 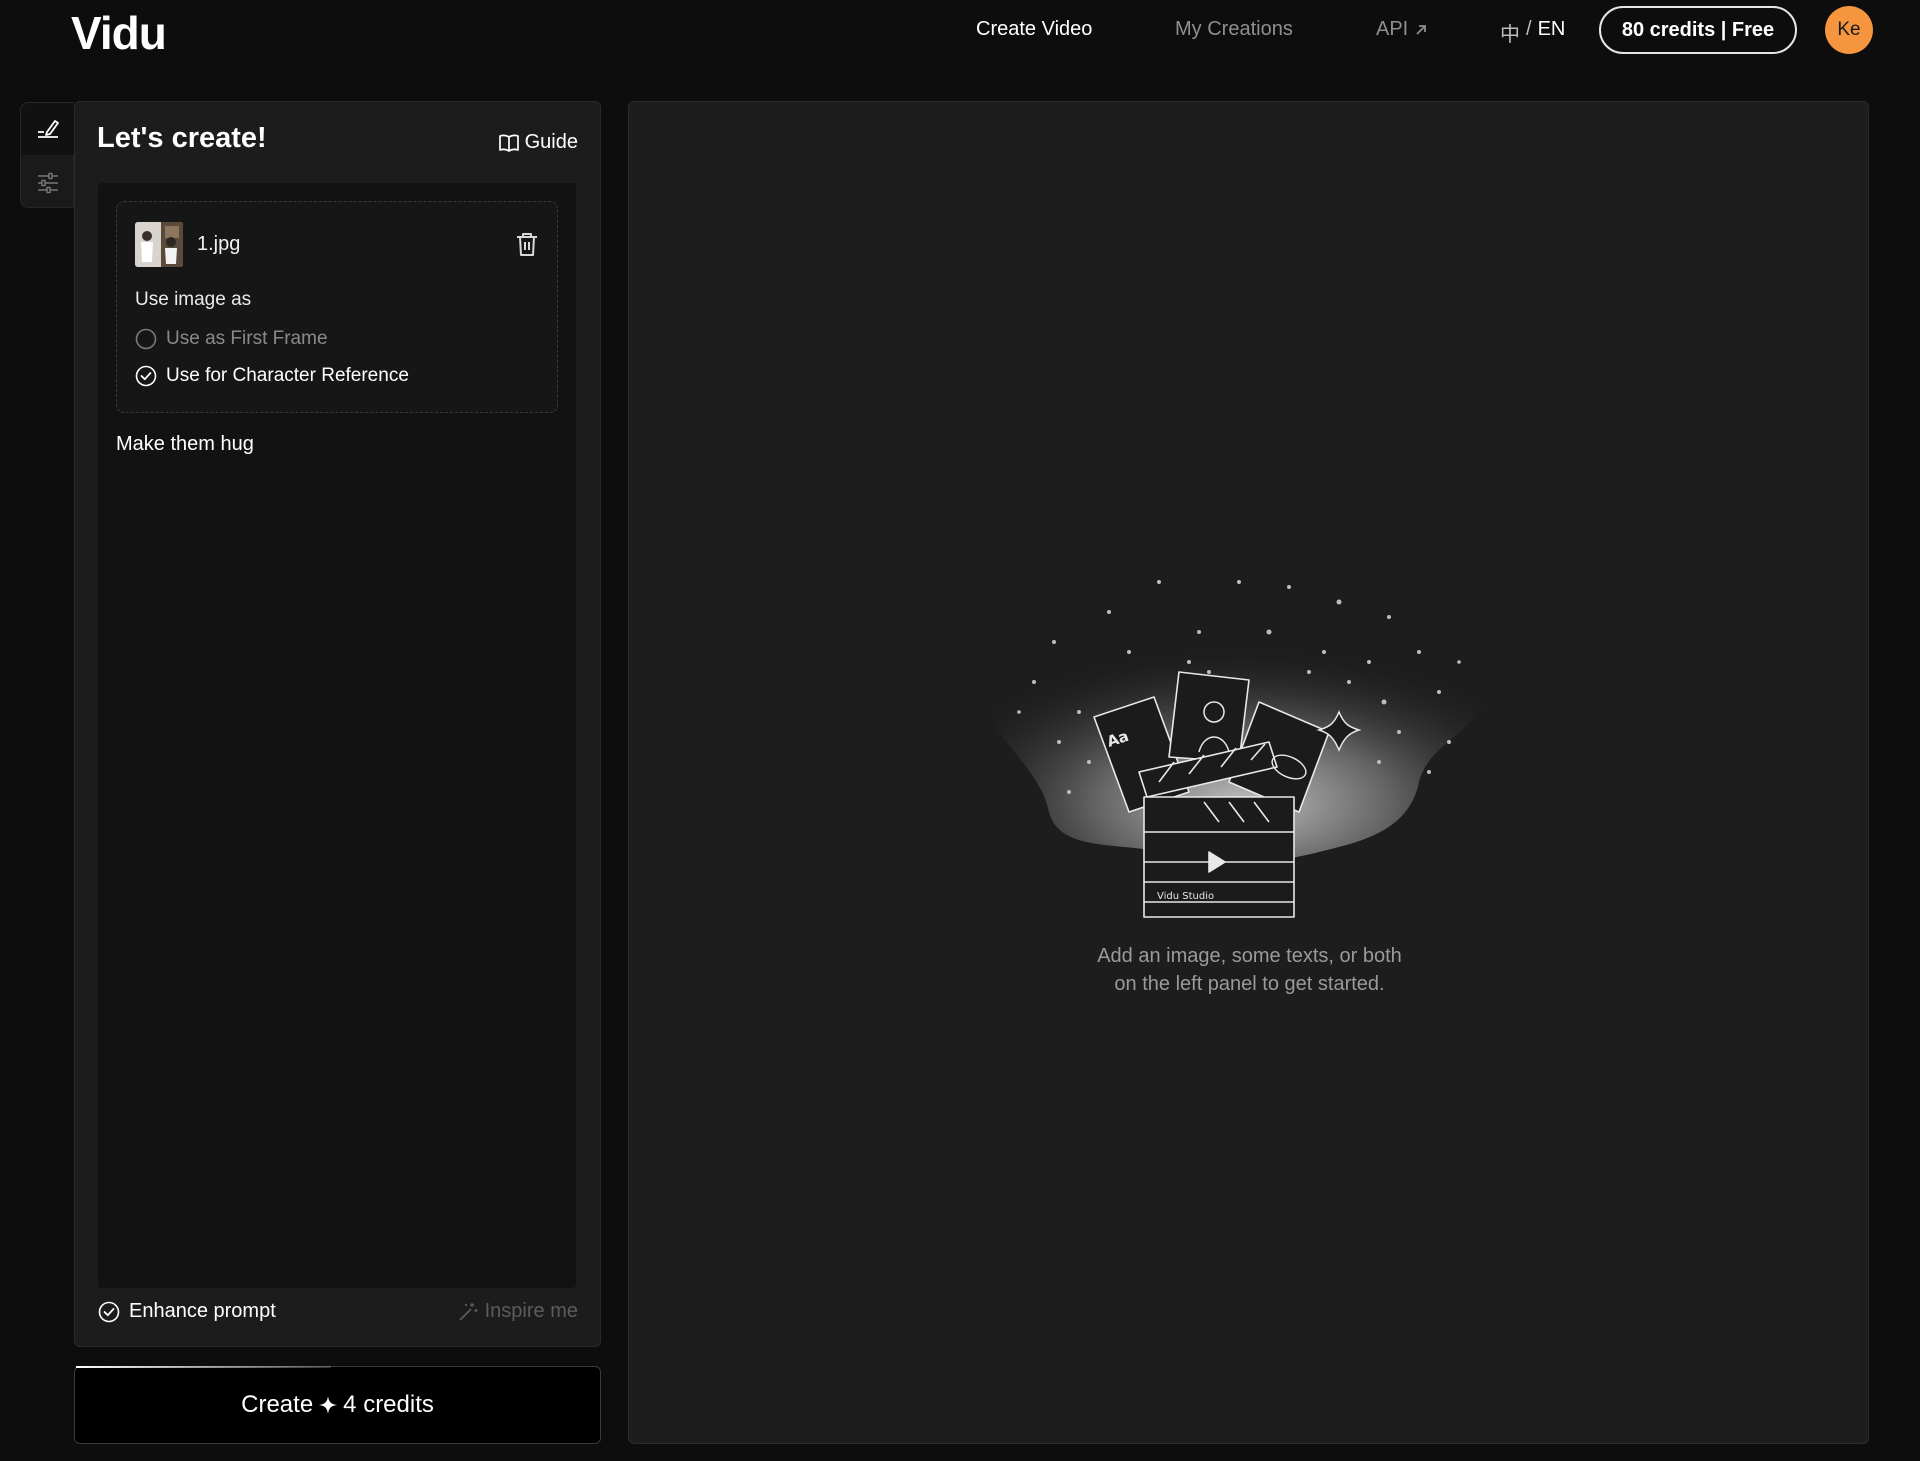 What do you see at coordinates (1421, 29) in the screenshot?
I see `external-arrow-icon` at bounding box center [1421, 29].